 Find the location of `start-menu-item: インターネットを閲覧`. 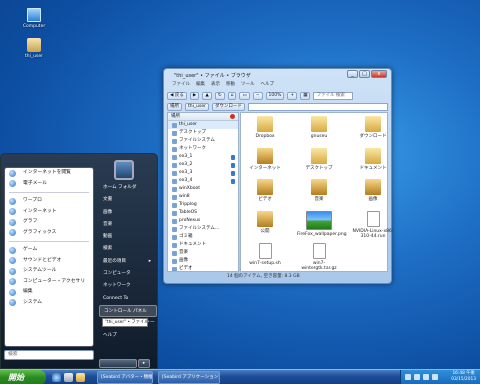

start-menu-item: インターネットを閲覧 is located at coordinates (49, 173).